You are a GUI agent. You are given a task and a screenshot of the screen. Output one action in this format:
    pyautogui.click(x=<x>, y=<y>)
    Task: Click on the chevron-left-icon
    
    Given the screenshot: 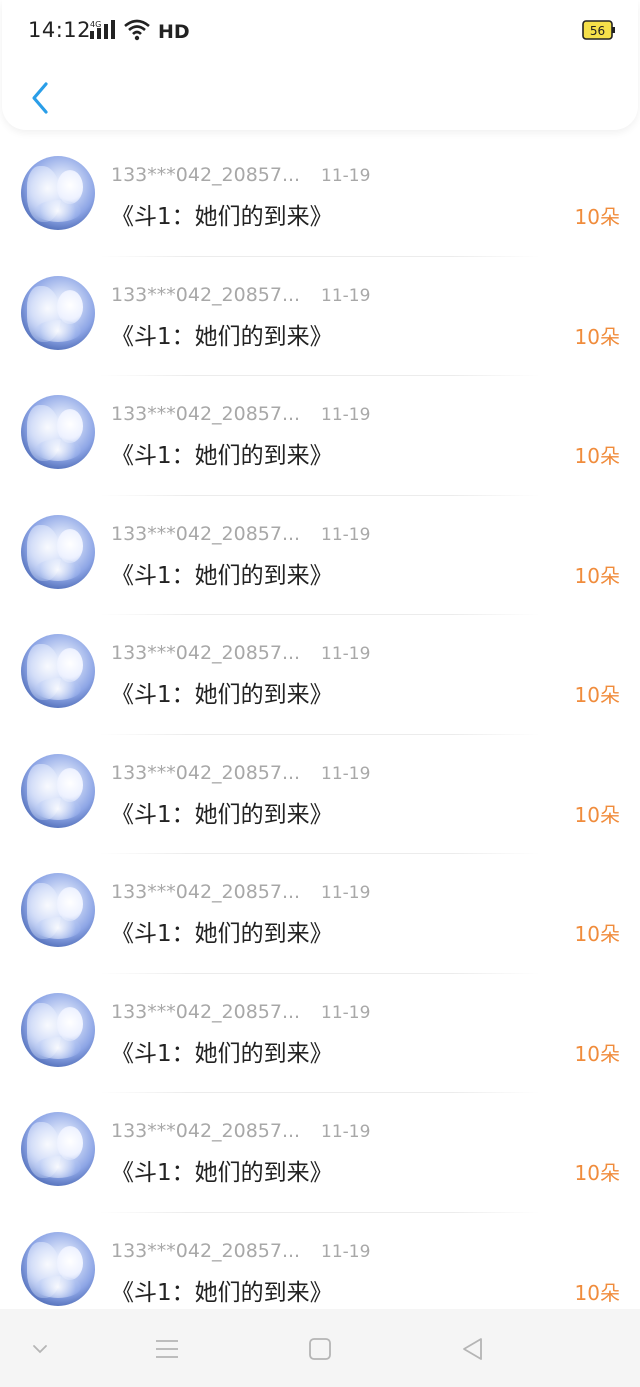 What is the action you would take?
    pyautogui.click(x=40, y=98)
    